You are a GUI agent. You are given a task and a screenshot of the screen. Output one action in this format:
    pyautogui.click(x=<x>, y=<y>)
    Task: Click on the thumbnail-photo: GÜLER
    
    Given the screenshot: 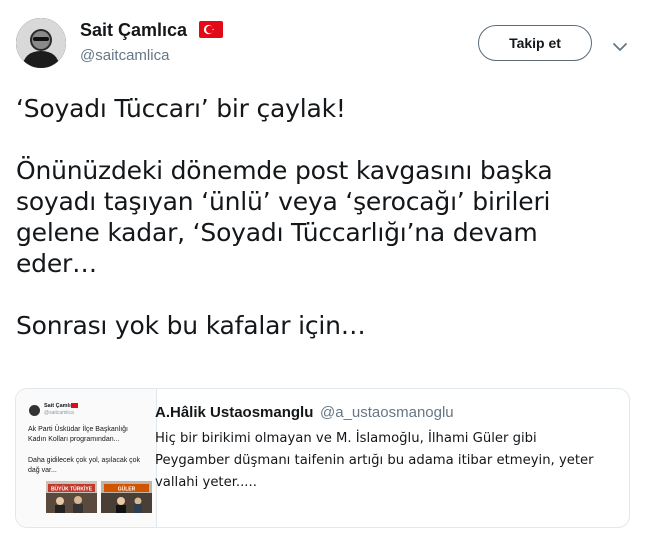 What is the action you would take?
    pyautogui.click(x=126, y=497)
    